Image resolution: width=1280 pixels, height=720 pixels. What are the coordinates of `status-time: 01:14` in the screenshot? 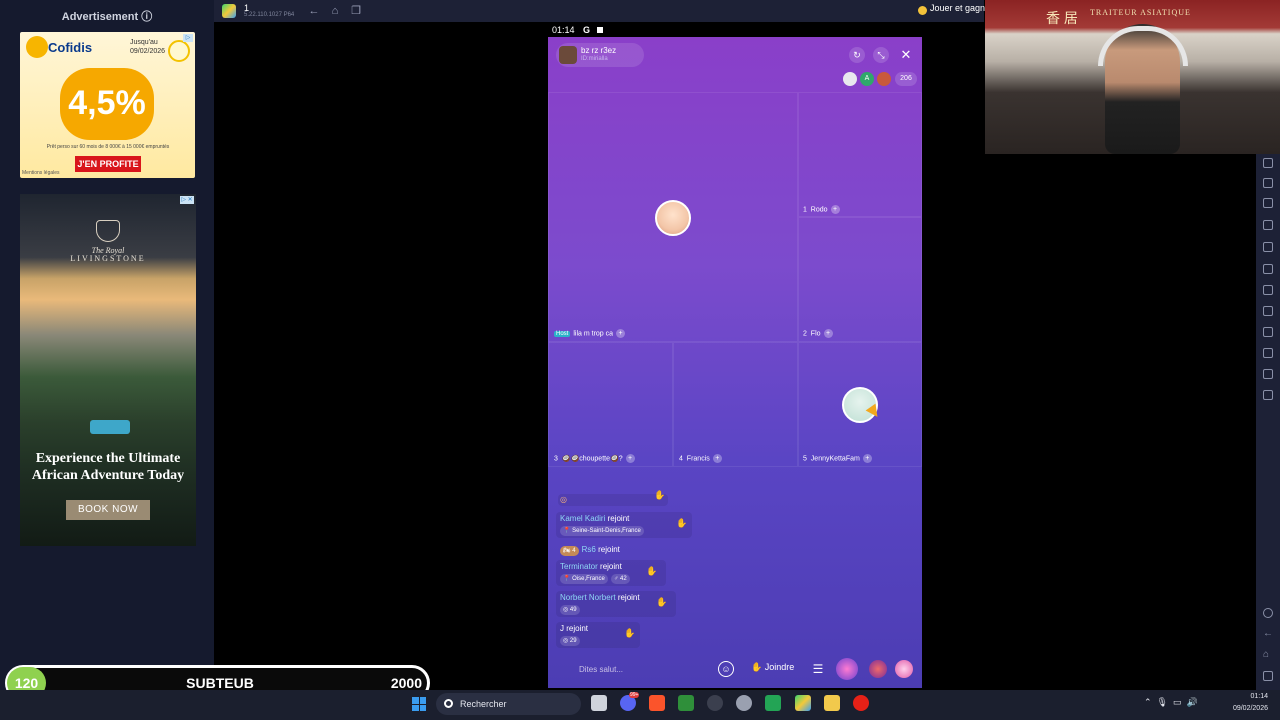 It's located at (563, 30).